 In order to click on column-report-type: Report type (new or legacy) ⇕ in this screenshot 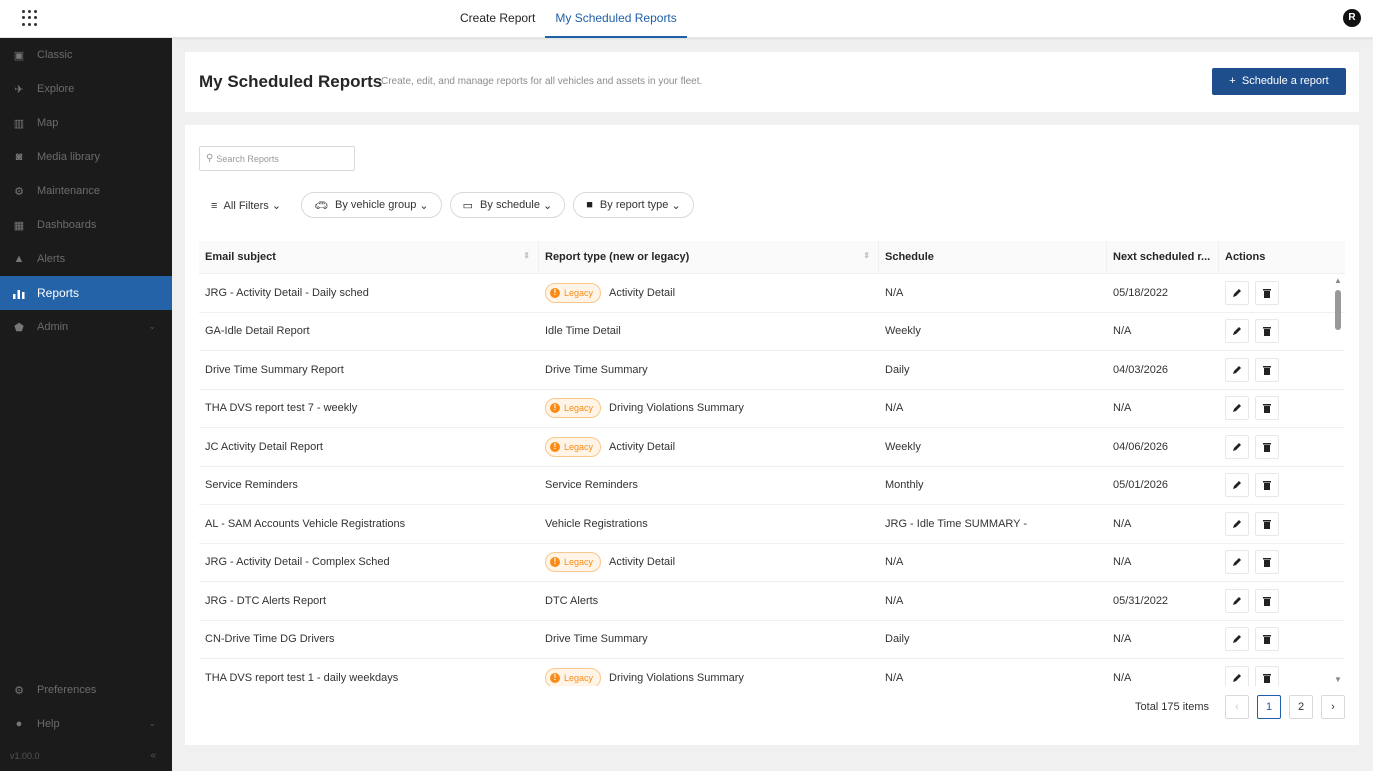, I will do `click(709, 257)`.